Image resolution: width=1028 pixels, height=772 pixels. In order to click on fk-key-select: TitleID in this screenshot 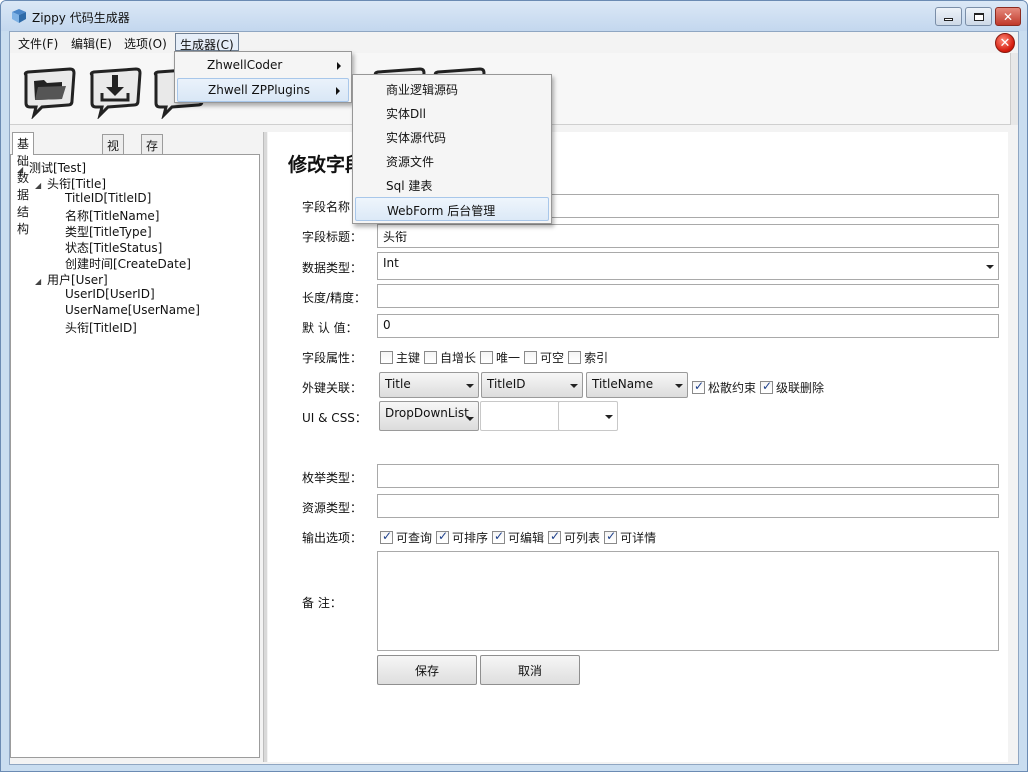, I will do `click(532, 385)`.